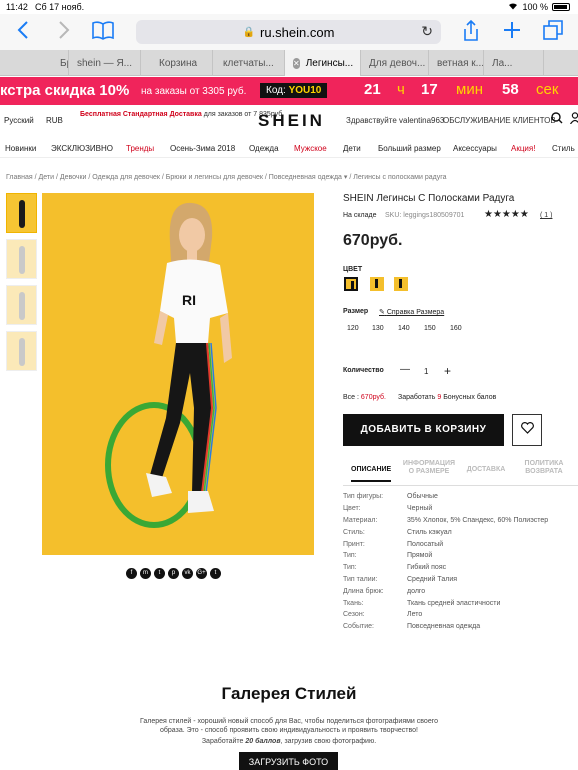 The image size is (578, 770). What do you see at coordinates (201, 573) in the screenshot?
I see `google-plus-icon: G+` at bounding box center [201, 573].